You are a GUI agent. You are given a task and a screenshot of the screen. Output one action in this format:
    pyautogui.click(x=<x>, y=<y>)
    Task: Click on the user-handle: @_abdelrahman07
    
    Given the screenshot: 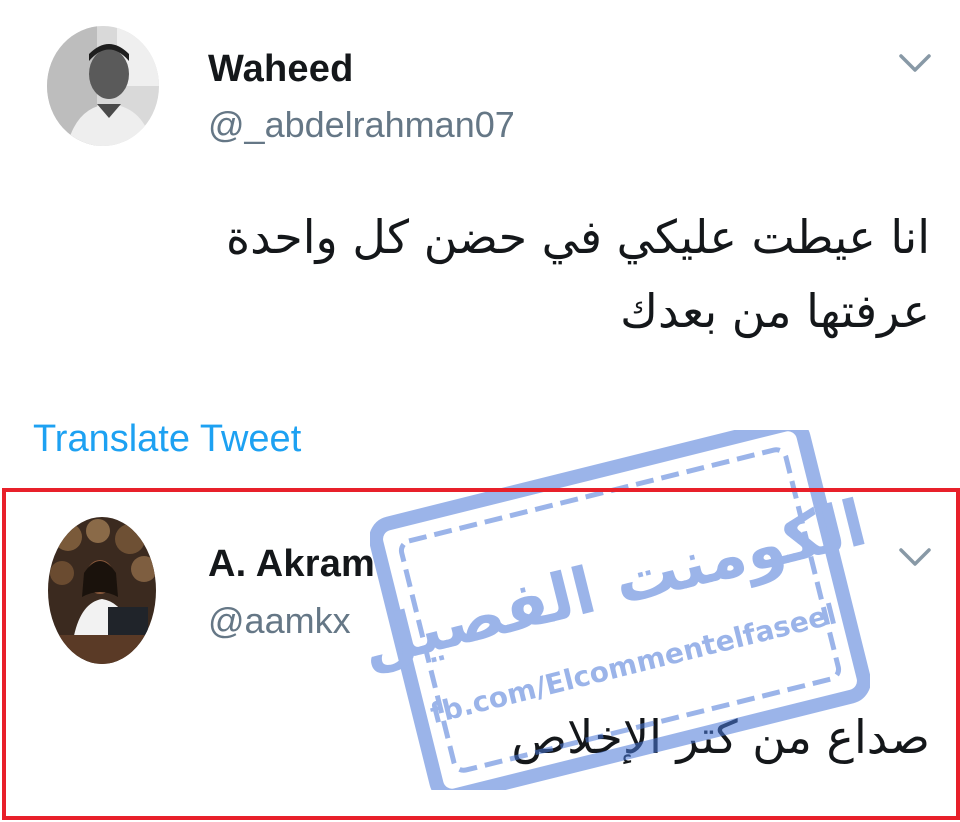 What is the action you would take?
    pyautogui.click(x=361, y=125)
    